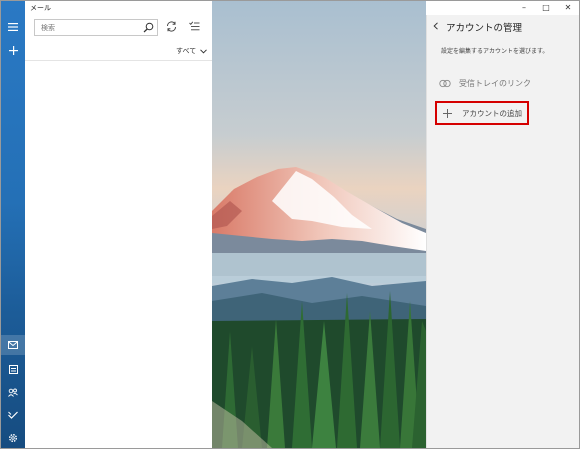 The height and width of the screenshot is (449, 580). Describe the element at coordinates (546, 8) in the screenshot. I see `maximize-button: □` at that location.